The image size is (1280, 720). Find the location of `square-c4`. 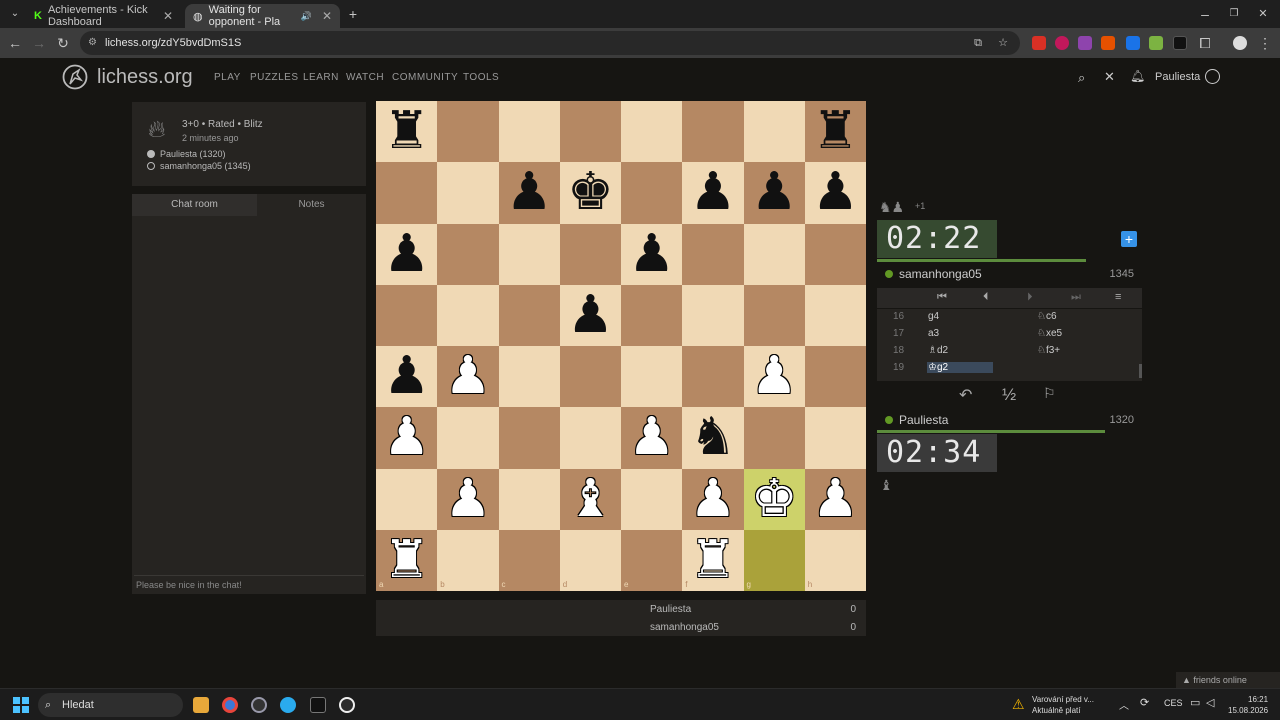

square-c4 is located at coordinates (529, 377).